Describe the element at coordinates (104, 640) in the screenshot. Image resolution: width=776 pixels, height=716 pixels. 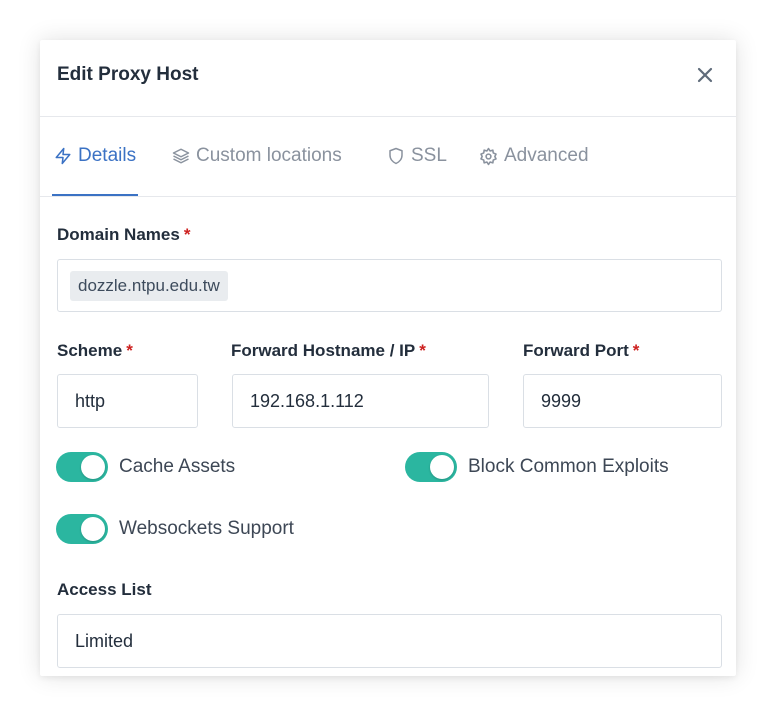
I see `access-list-value: Limited` at that location.